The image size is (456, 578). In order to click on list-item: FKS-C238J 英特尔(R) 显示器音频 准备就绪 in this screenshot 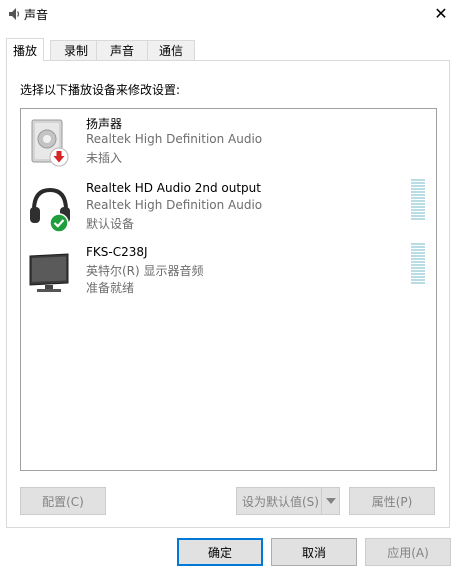, I will do `click(228, 274)`.